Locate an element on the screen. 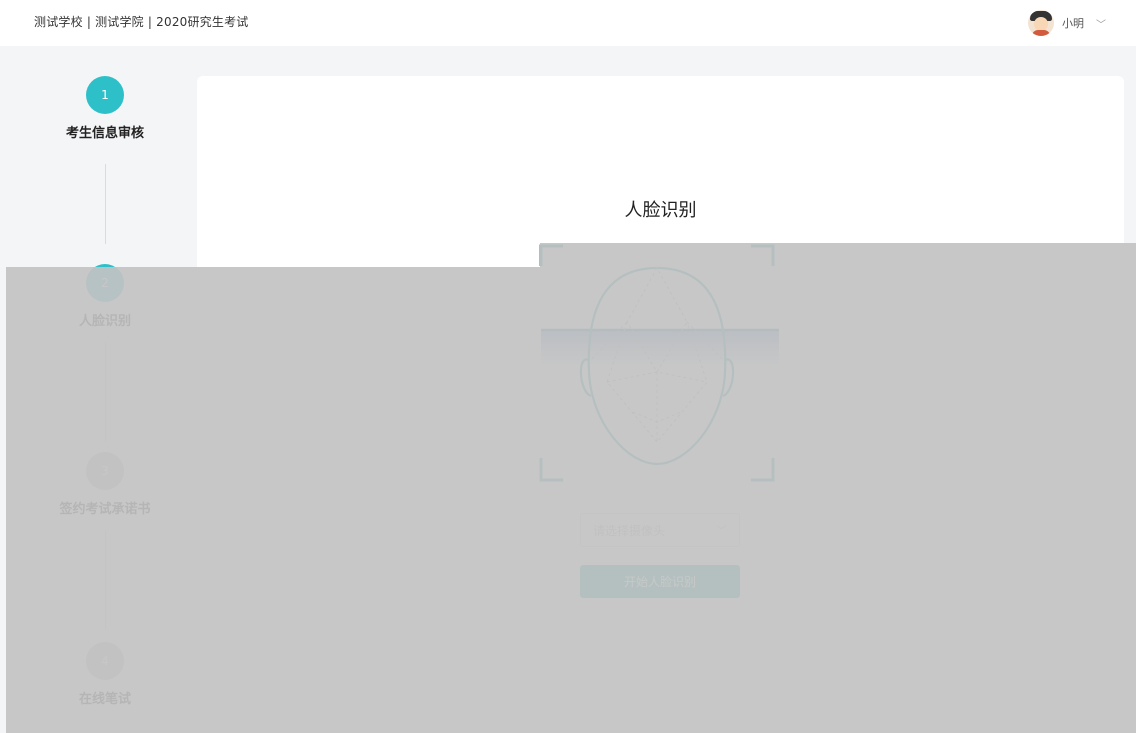 This screenshot has height=733, width=1136. username: 小明 is located at coordinates (1073, 23).